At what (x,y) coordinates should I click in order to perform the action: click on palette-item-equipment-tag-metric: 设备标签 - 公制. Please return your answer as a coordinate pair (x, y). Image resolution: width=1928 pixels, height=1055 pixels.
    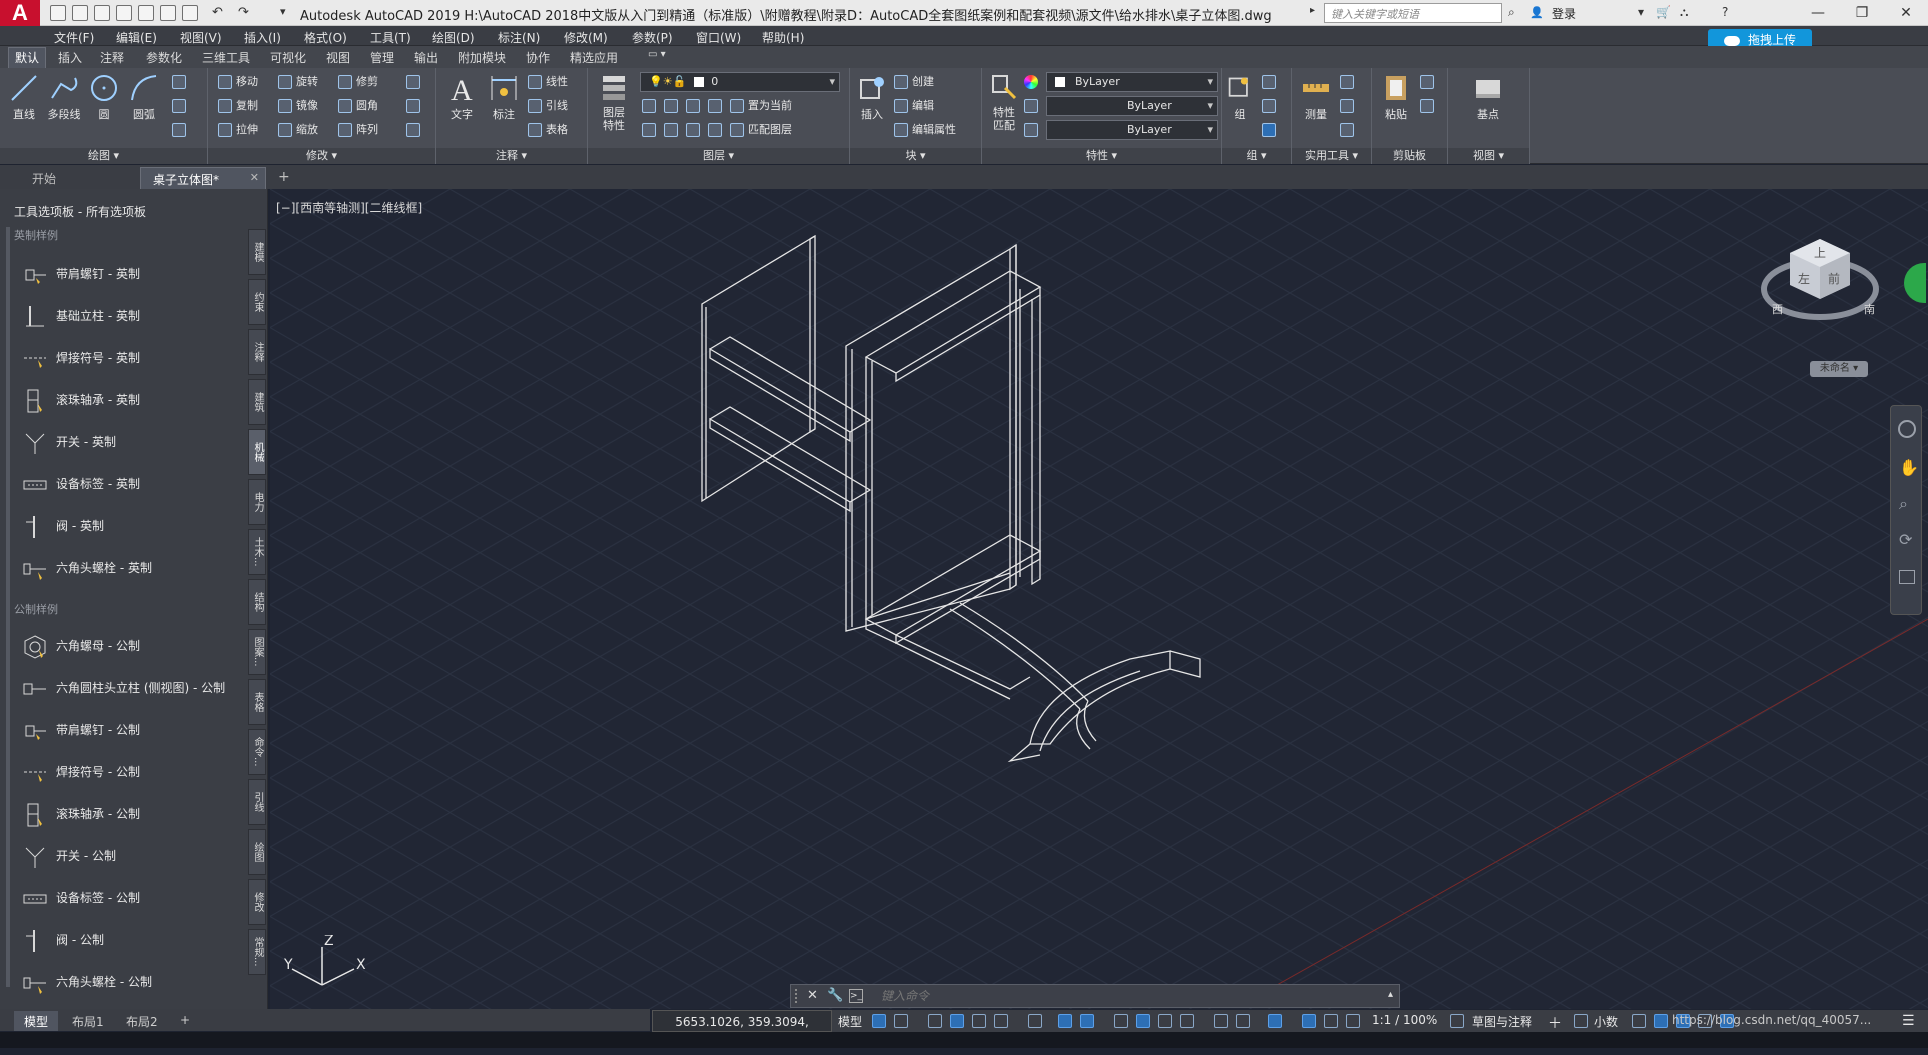
    Looking at the image, I should click on (132, 898).